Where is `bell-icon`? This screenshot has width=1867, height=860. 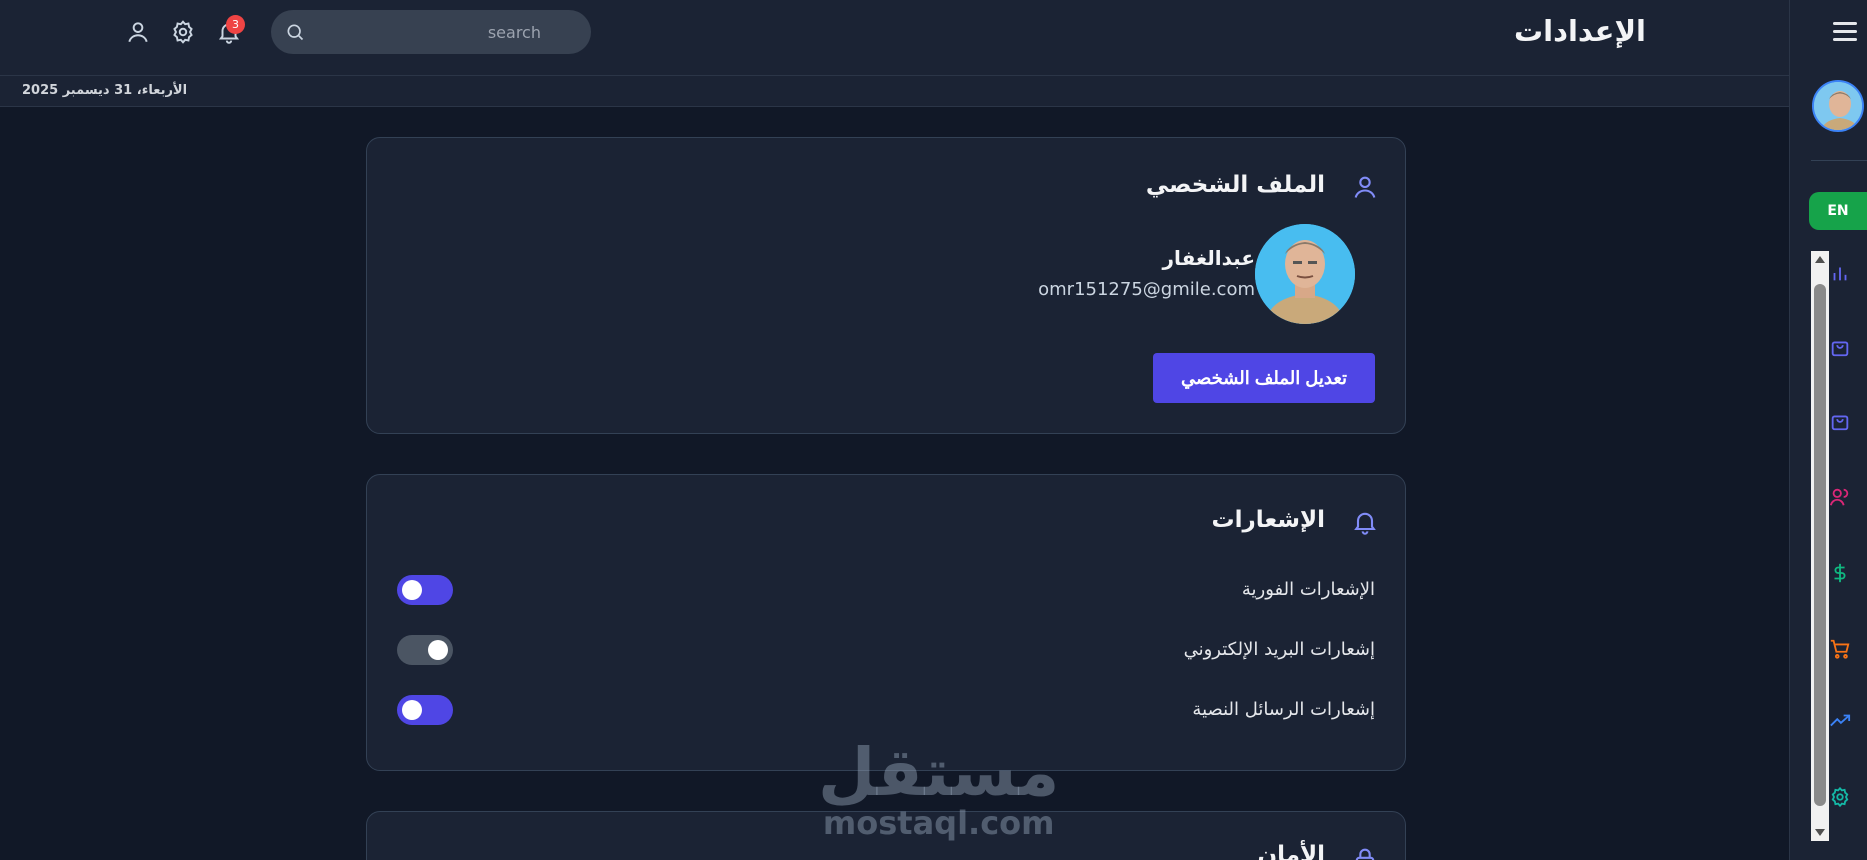
bell-icon is located at coordinates (1365, 524).